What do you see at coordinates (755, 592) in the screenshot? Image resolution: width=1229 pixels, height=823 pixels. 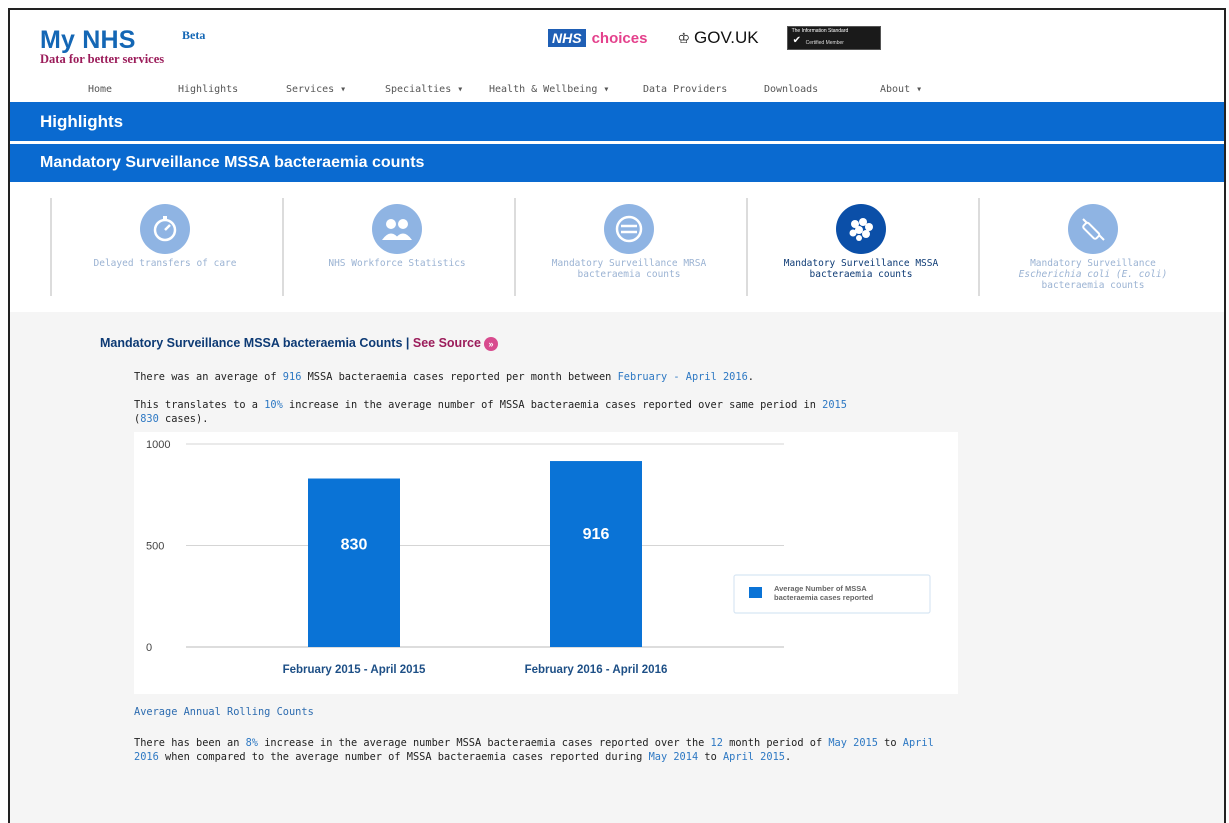 I see `legend-swatch` at bounding box center [755, 592].